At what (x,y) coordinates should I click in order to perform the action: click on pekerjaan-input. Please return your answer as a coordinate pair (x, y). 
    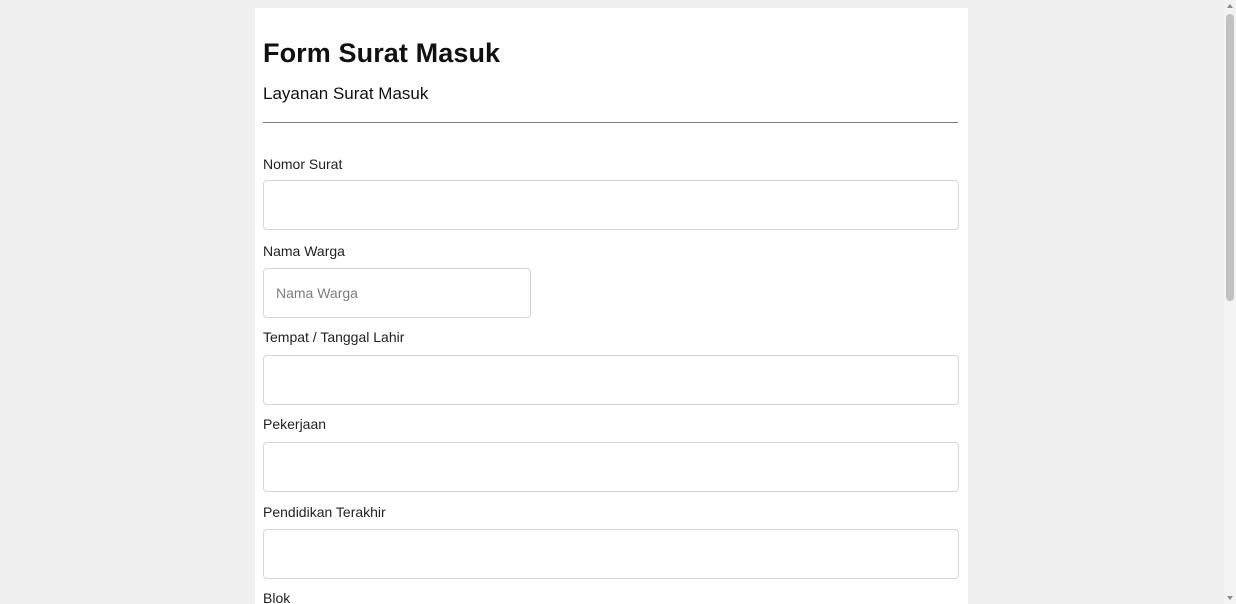
    Looking at the image, I should click on (611, 467).